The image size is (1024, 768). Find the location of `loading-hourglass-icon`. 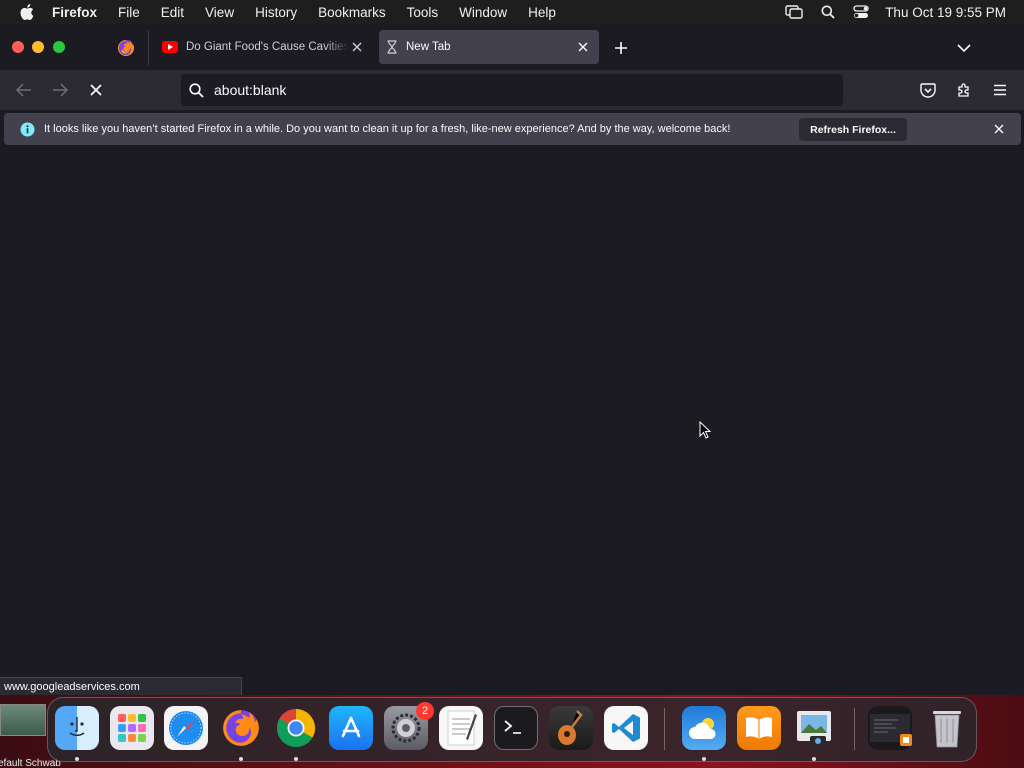

loading-hourglass-icon is located at coordinates (392, 47).